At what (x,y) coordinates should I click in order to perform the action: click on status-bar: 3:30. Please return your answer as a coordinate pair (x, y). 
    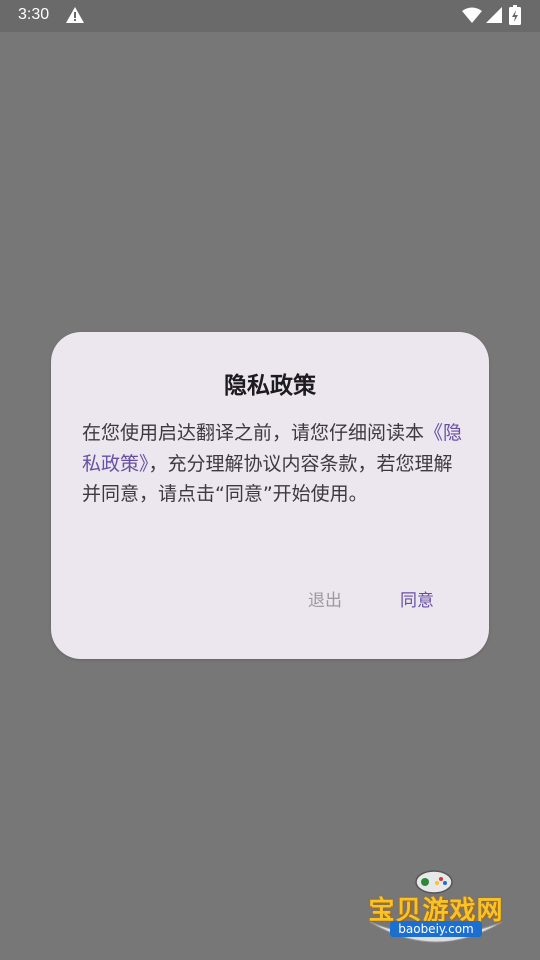
    Looking at the image, I should click on (270, 16).